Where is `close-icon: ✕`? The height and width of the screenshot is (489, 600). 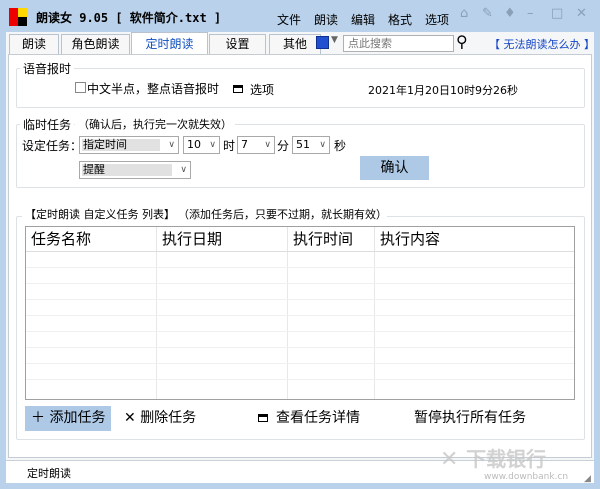
close-icon: ✕ is located at coordinates (130, 418).